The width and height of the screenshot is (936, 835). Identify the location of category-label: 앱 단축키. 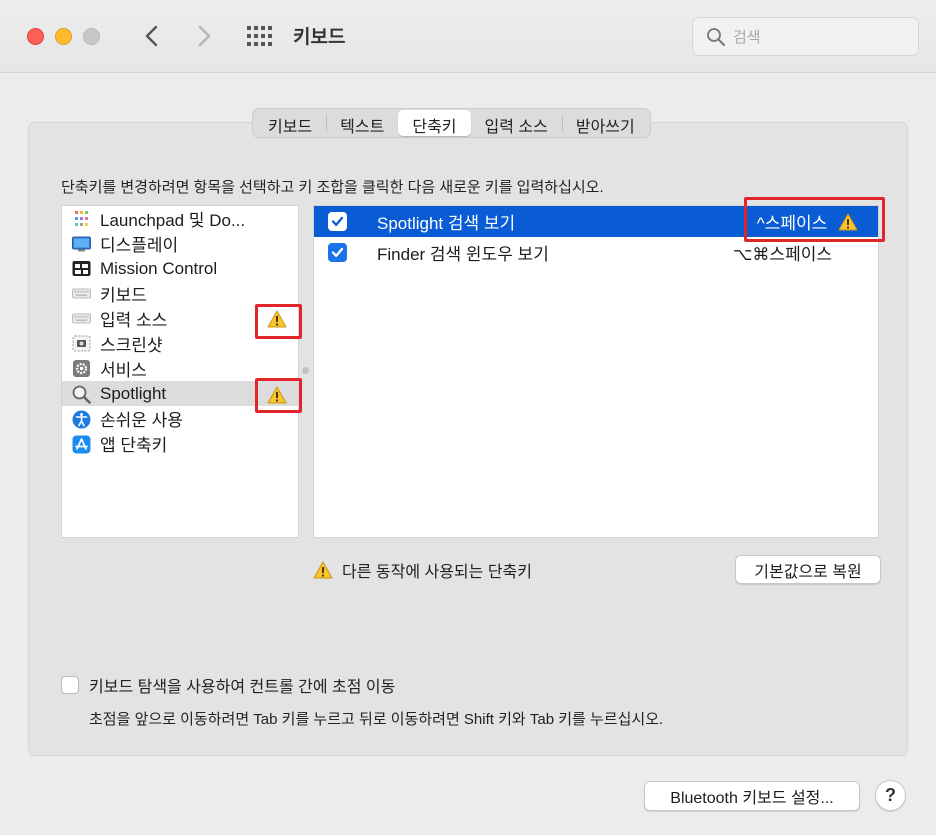
(134, 445).